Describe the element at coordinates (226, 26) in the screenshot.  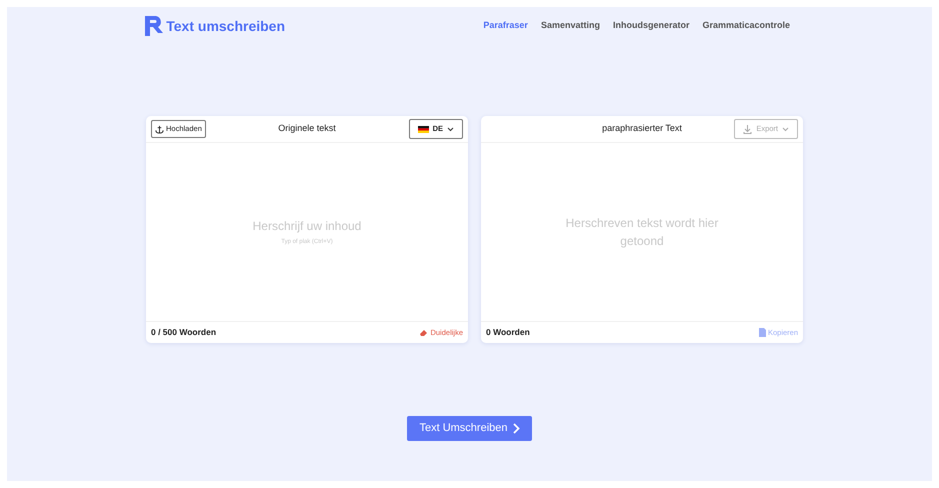
I see `brand-name: Text umschreiben` at that location.